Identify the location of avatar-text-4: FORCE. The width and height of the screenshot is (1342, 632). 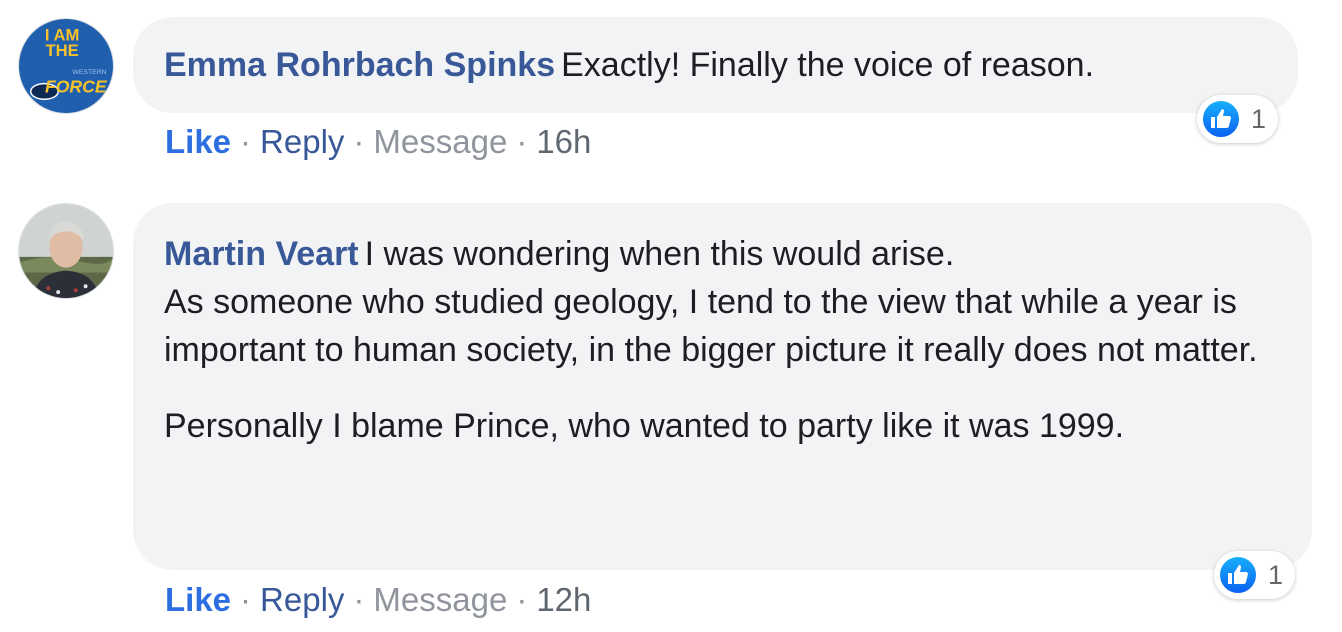
(76, 86).